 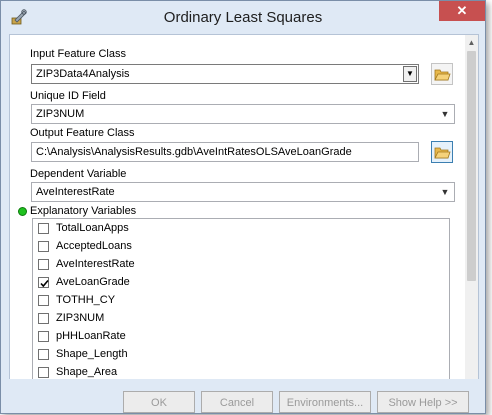 What do you see at coordinates (60, 114) in the screenshot?
I see `unique-id-field-value: ZIP3NUM` at bounding box center [60, 114].